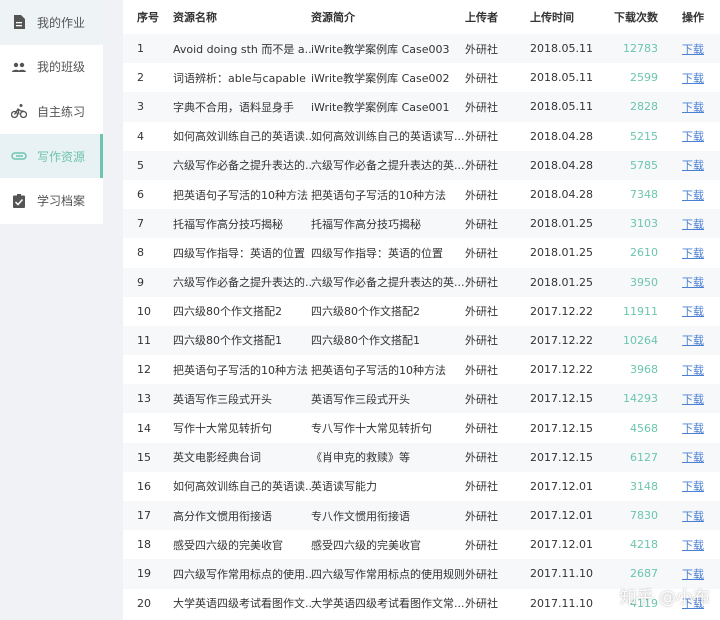 This screenshot has width=720, height=620. I want to click on resource-name: 英文电影经典台词, so click(217, 458).